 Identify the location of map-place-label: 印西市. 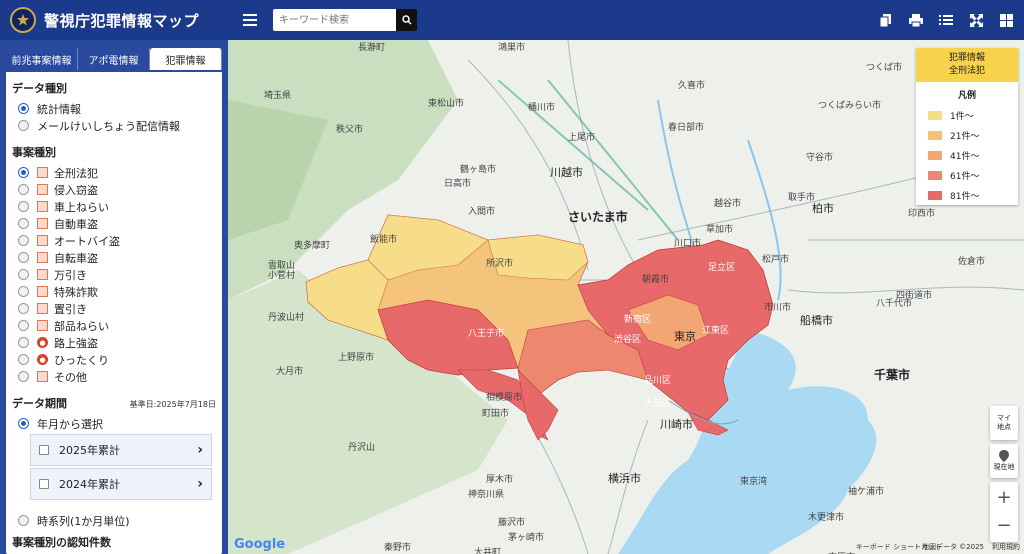
(922, 214).